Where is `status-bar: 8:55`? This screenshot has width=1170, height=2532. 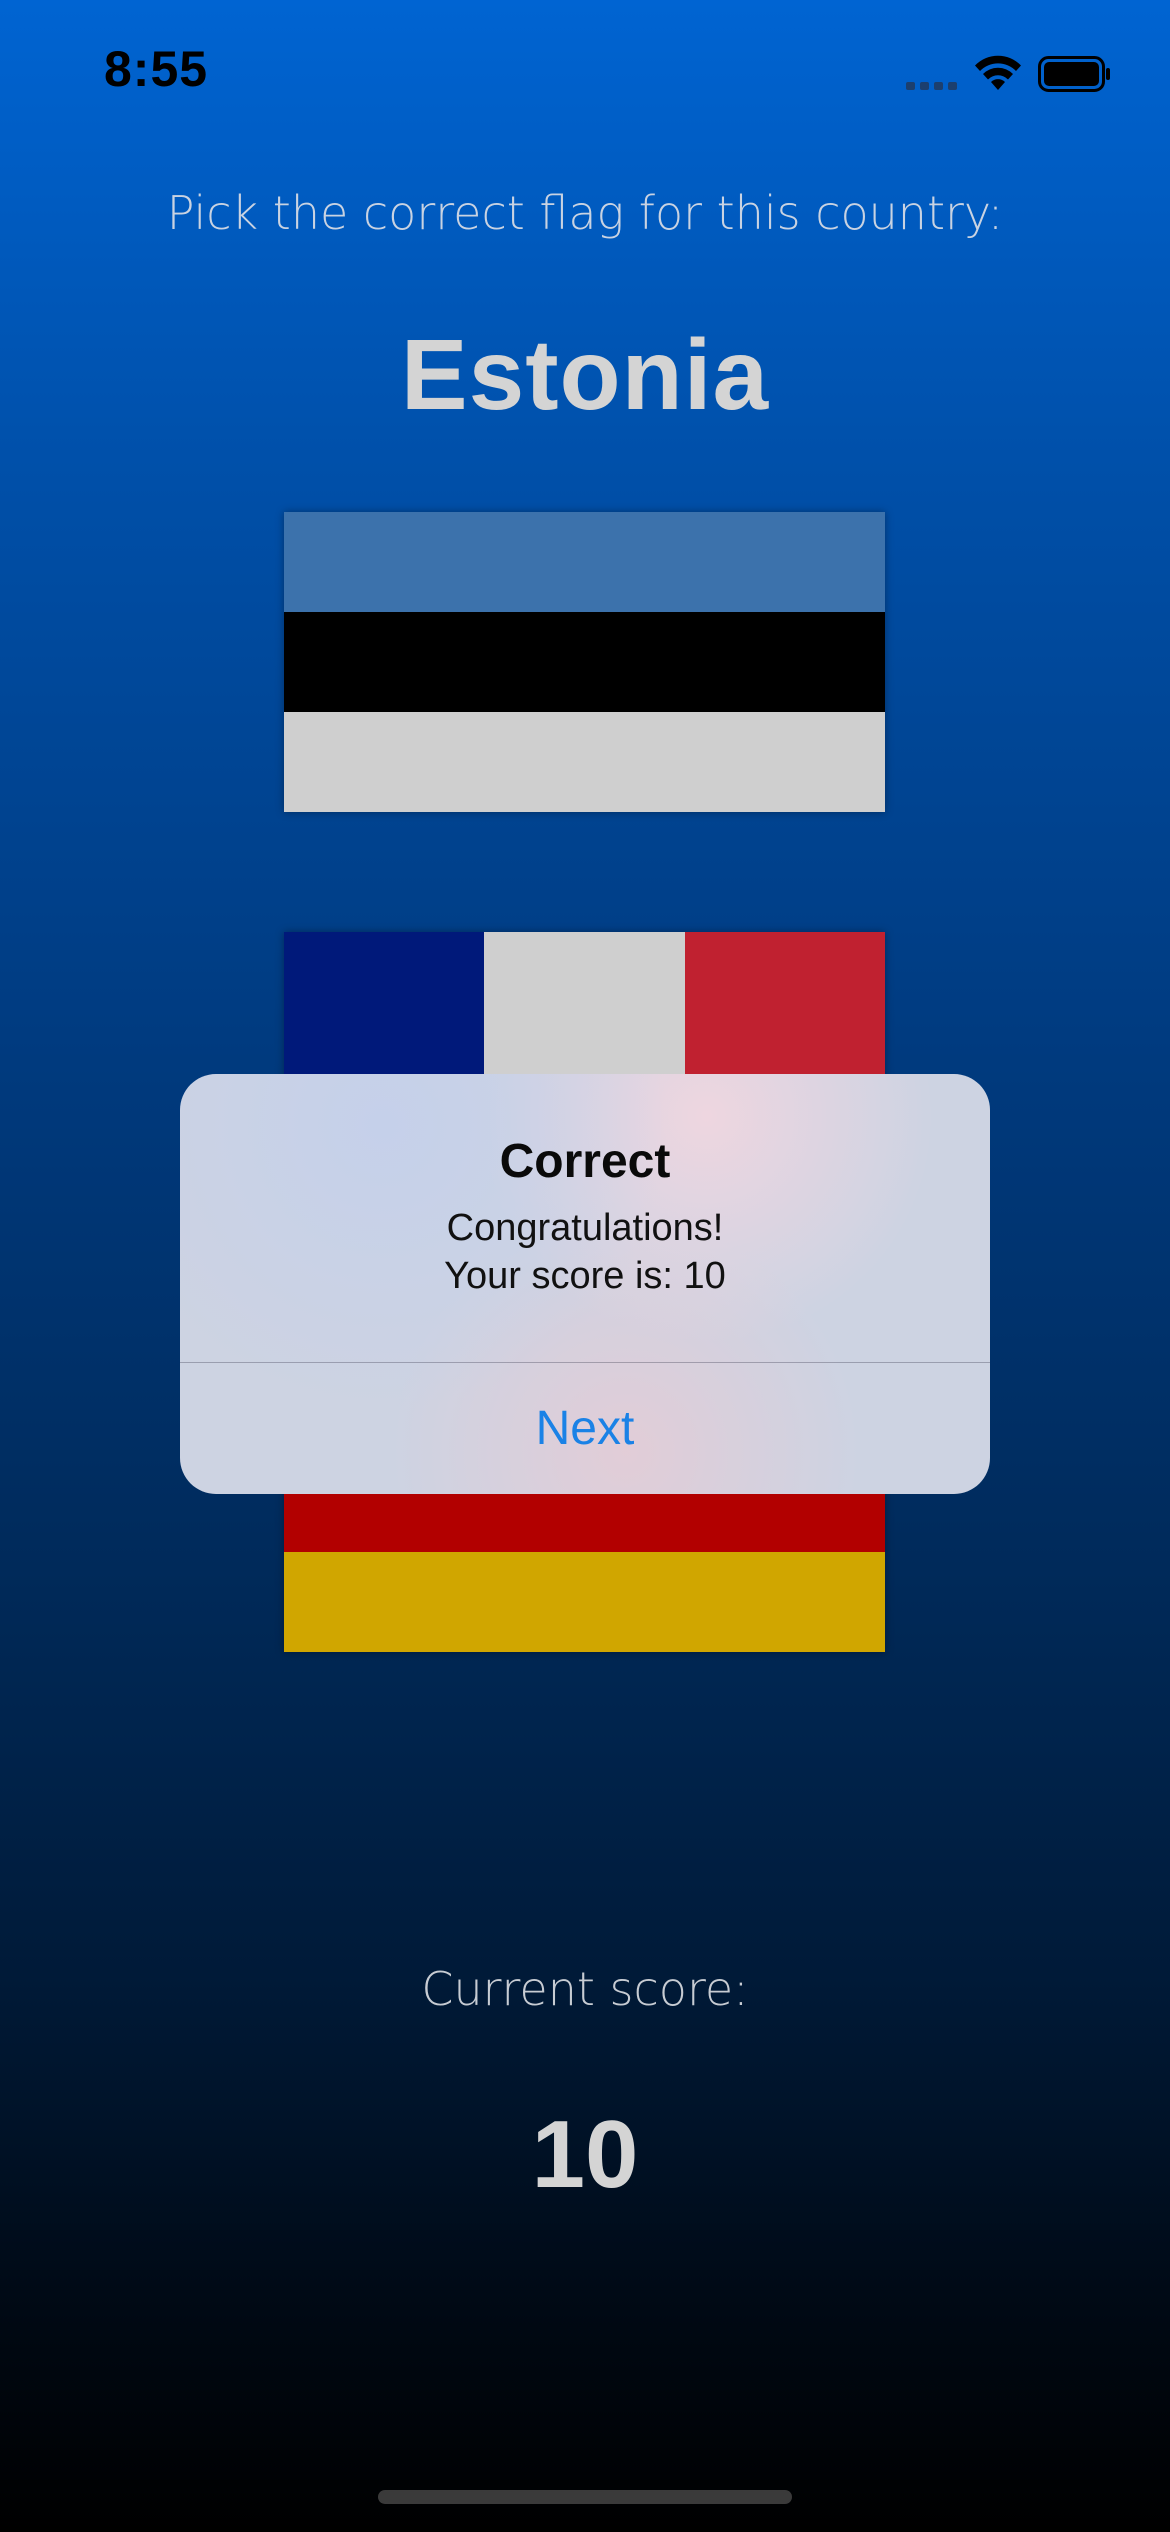 status-bar: 8:55 is located at coordinates (585, 75).